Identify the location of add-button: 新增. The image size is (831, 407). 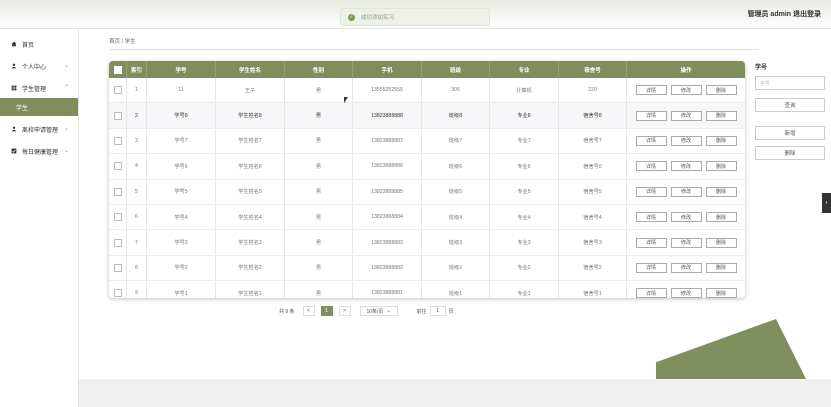
(790, 133).